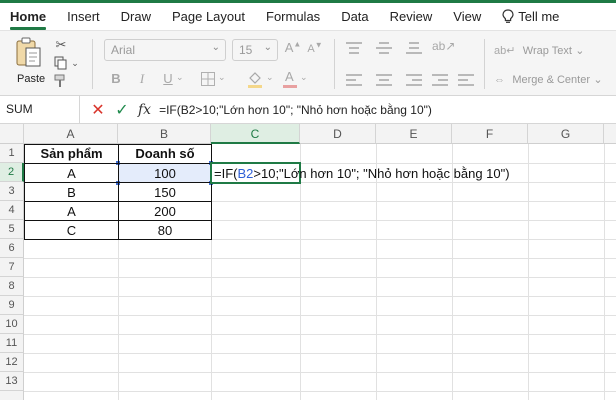  Describe the element at coordinates (61, 63) in the screenshot. I see `copy-button` at that location.